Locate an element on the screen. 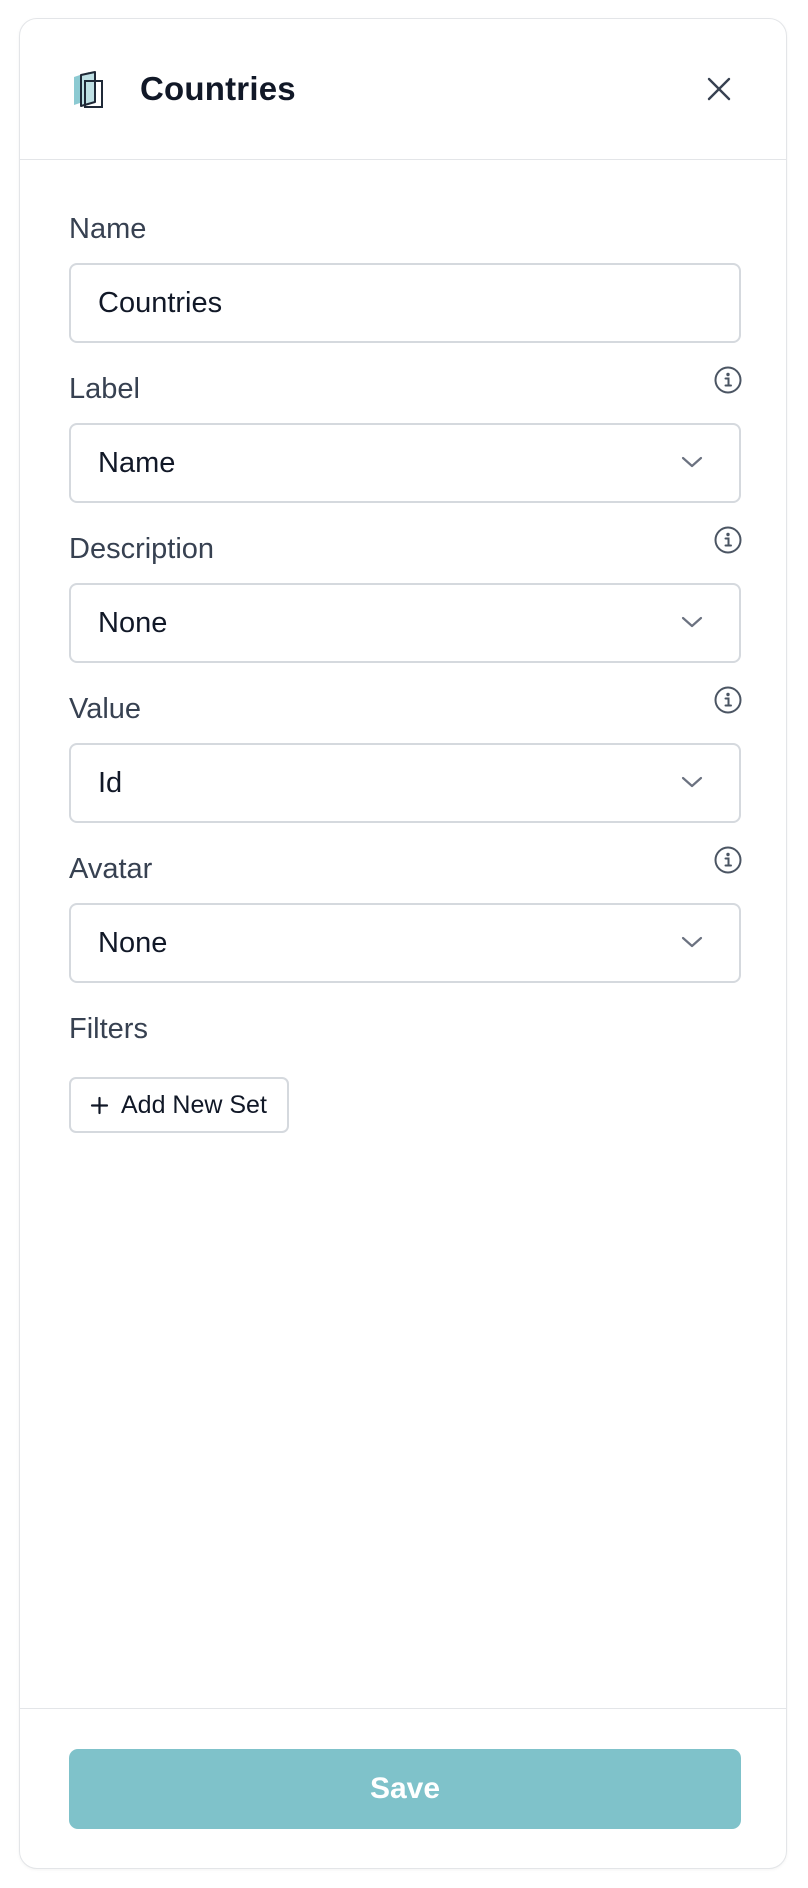  name-input is located at coordinates (398, 303).